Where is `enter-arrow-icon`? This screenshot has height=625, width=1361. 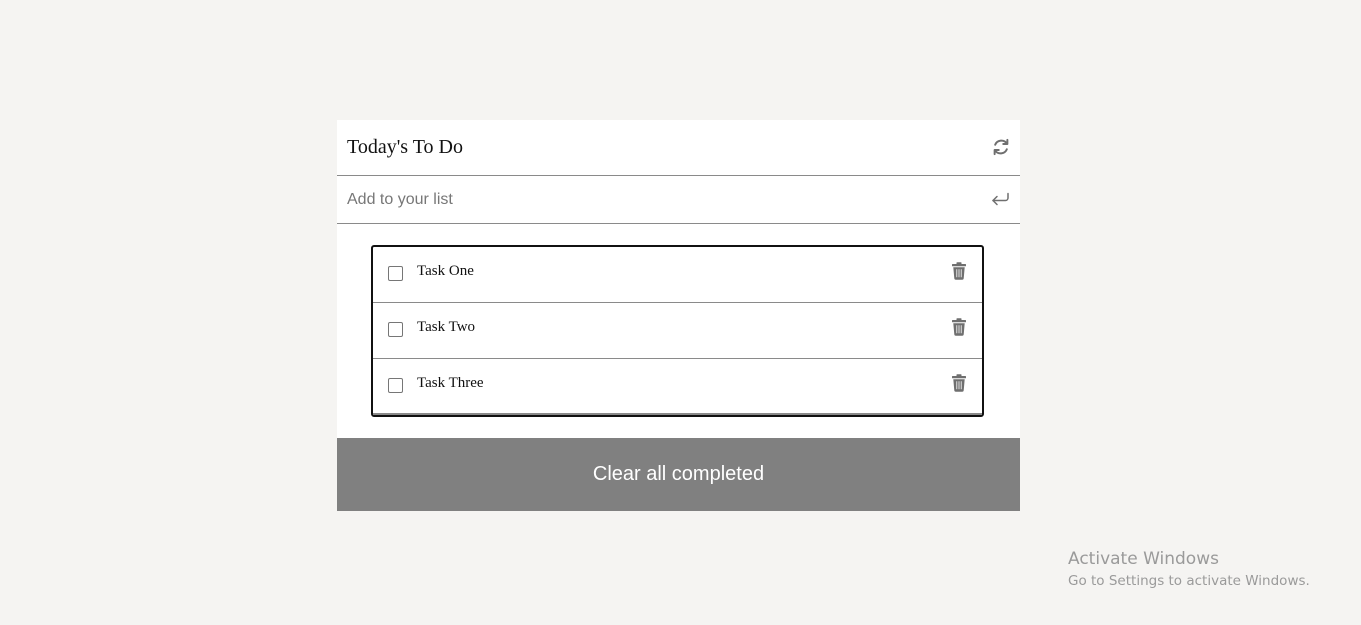 enter-arrow-icon is located at coordinates (1000, 199).